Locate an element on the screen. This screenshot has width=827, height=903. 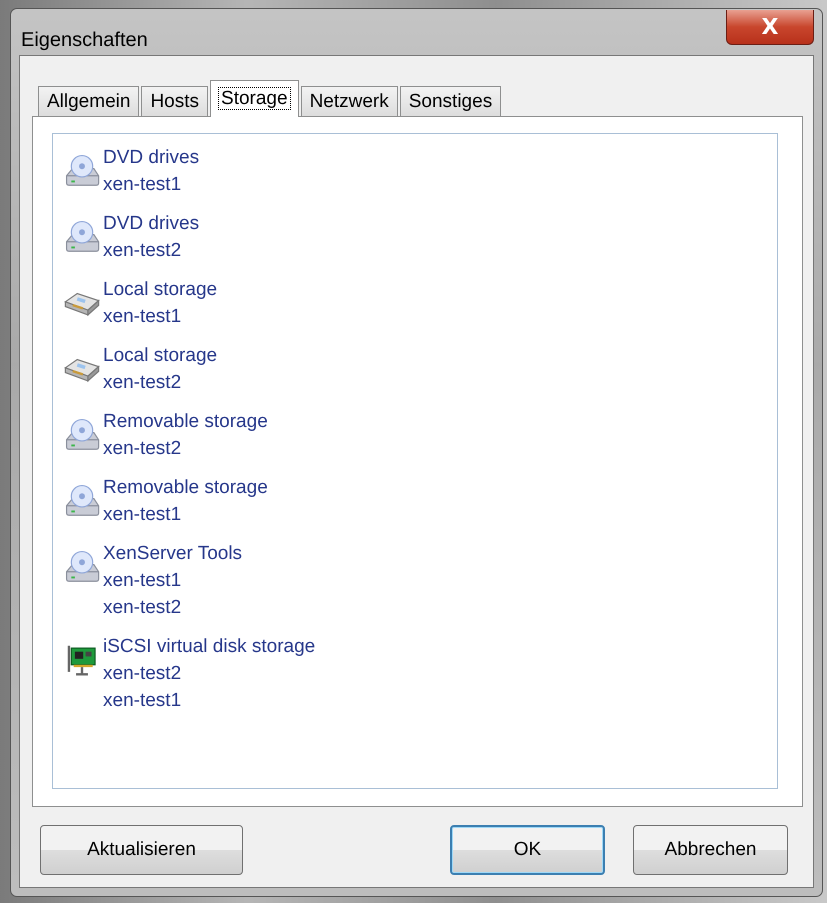
dialog-button: Aktualisieren is located at coordinates (141, 850).